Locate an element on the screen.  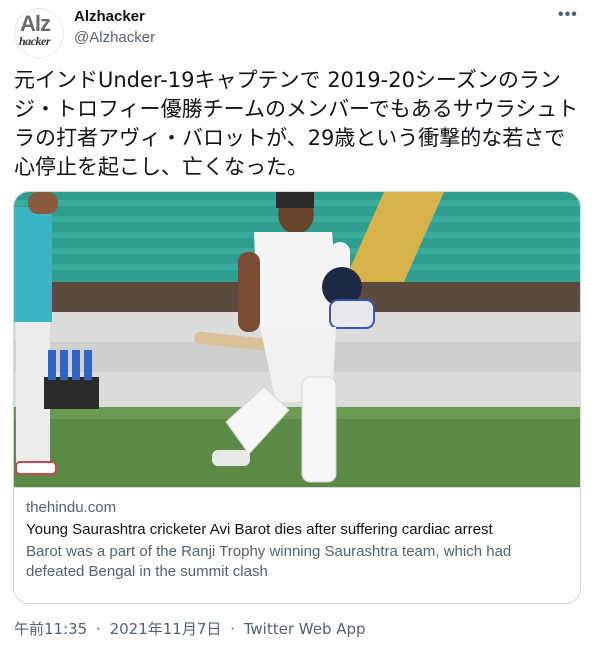
tweet-source: Twitter Web App is located at coordinates (305, 629).